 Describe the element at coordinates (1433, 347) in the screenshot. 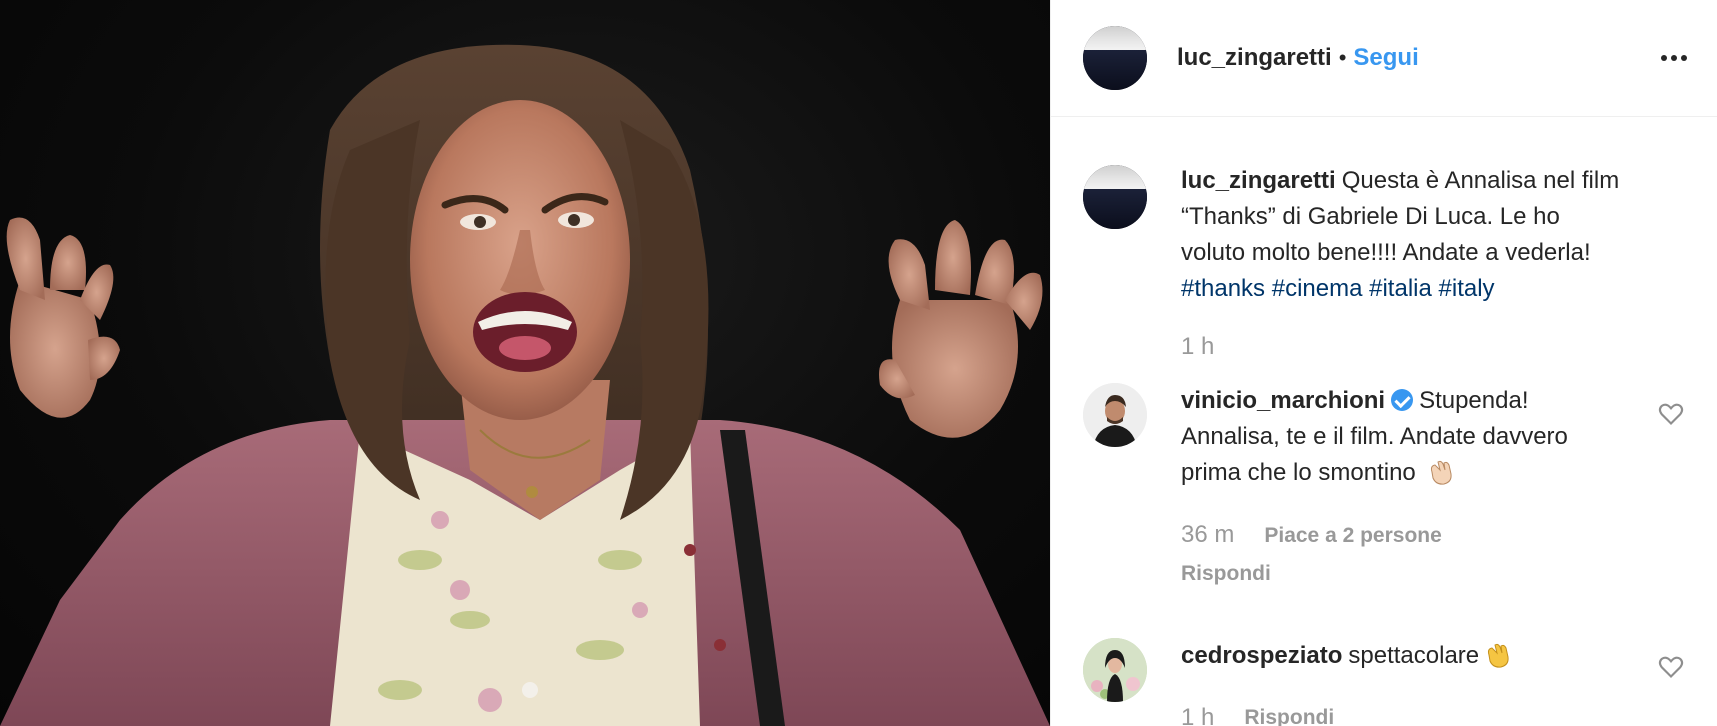

I see `caption-time: 1 h` at that location.